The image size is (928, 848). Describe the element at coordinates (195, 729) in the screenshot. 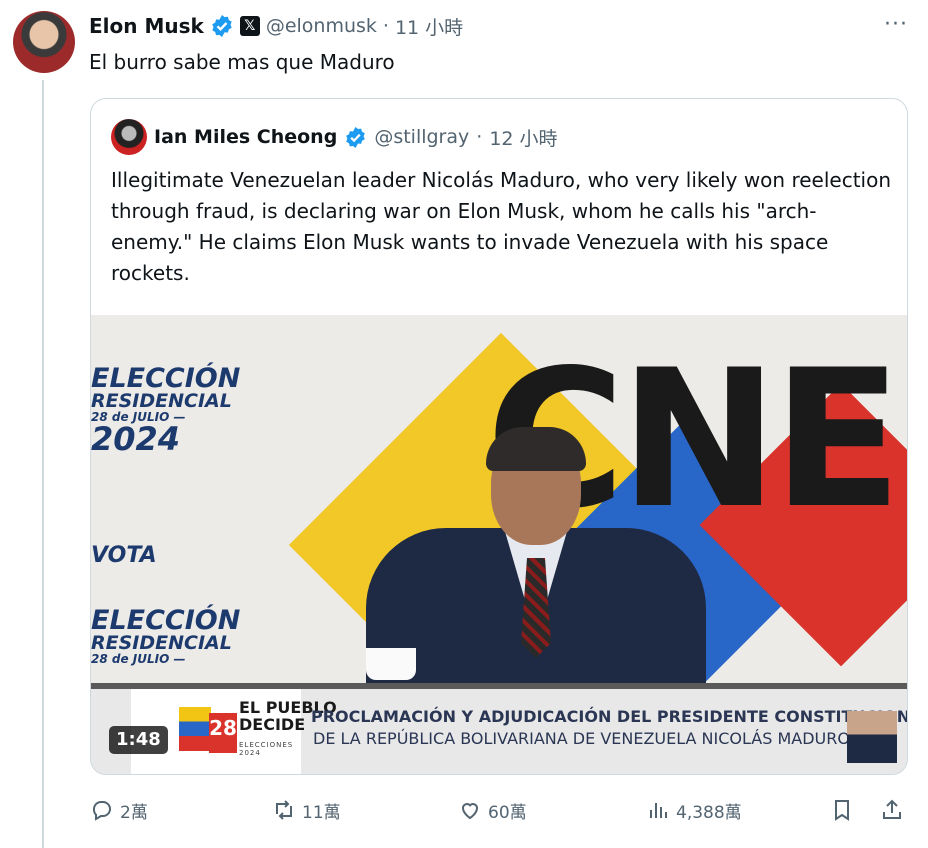

I see `ballot-box-icon` at that location.